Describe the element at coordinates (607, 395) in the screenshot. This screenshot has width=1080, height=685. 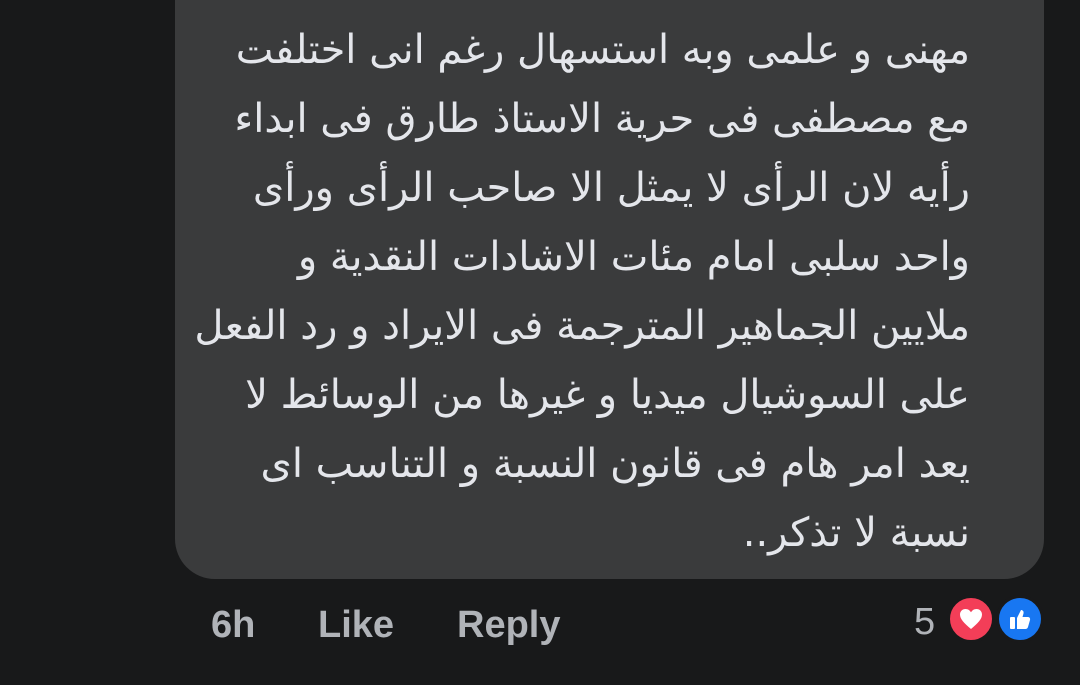
I see `comment-line: على السوشيال ميديا و غيرها من الوسائط لا` at that location.